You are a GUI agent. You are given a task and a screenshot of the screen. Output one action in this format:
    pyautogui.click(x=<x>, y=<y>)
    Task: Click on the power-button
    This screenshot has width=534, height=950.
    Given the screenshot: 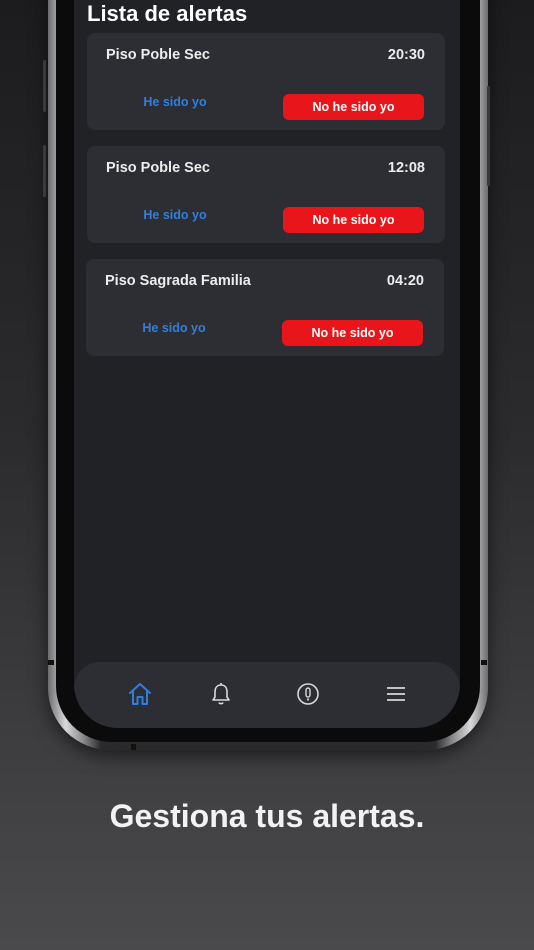 What is the action you would take?
    pyautogui.click(x=488, y=136)
    